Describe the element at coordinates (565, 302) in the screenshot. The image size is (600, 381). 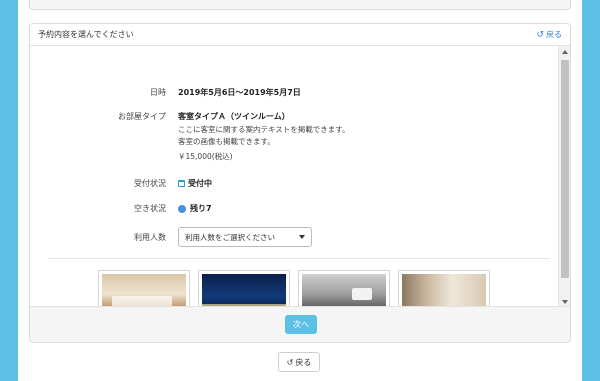
I see `scroll-down-icon` at that location.